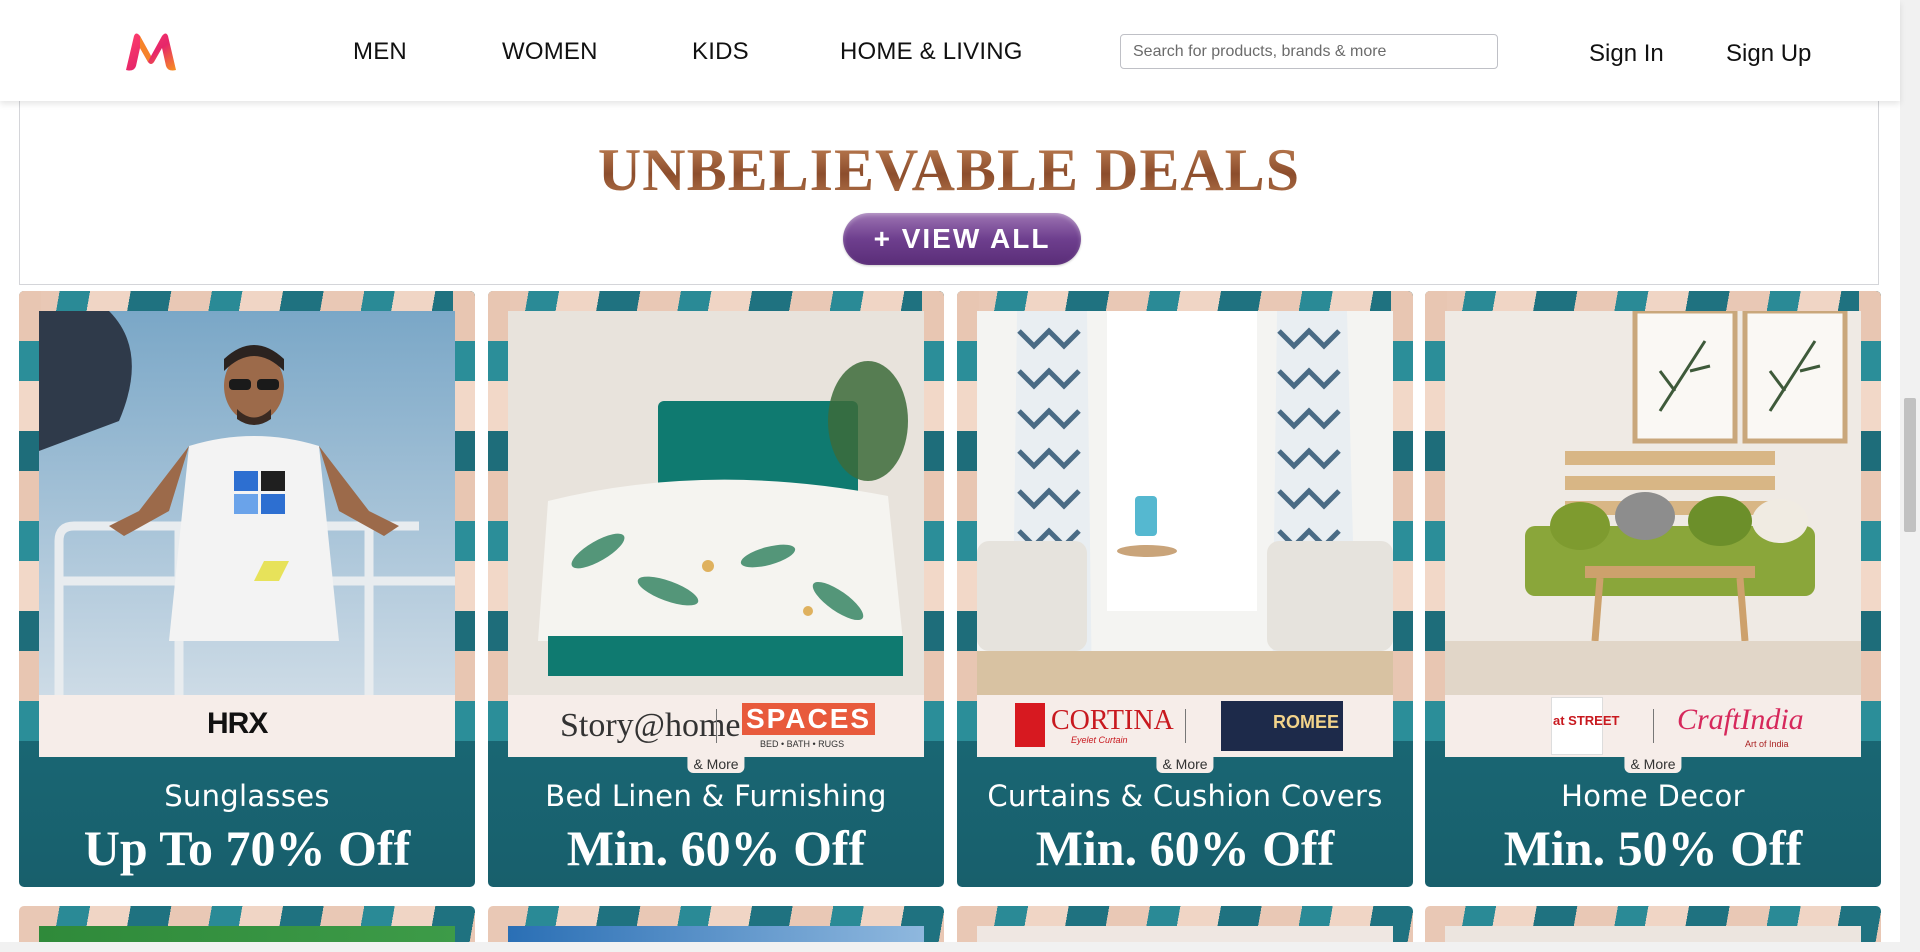 The image size is (1920, 952). What do you see at coordinates (247, 503) in the screenshot?
I see `model-sunglasses-photo` at bounding box center [247, 503].